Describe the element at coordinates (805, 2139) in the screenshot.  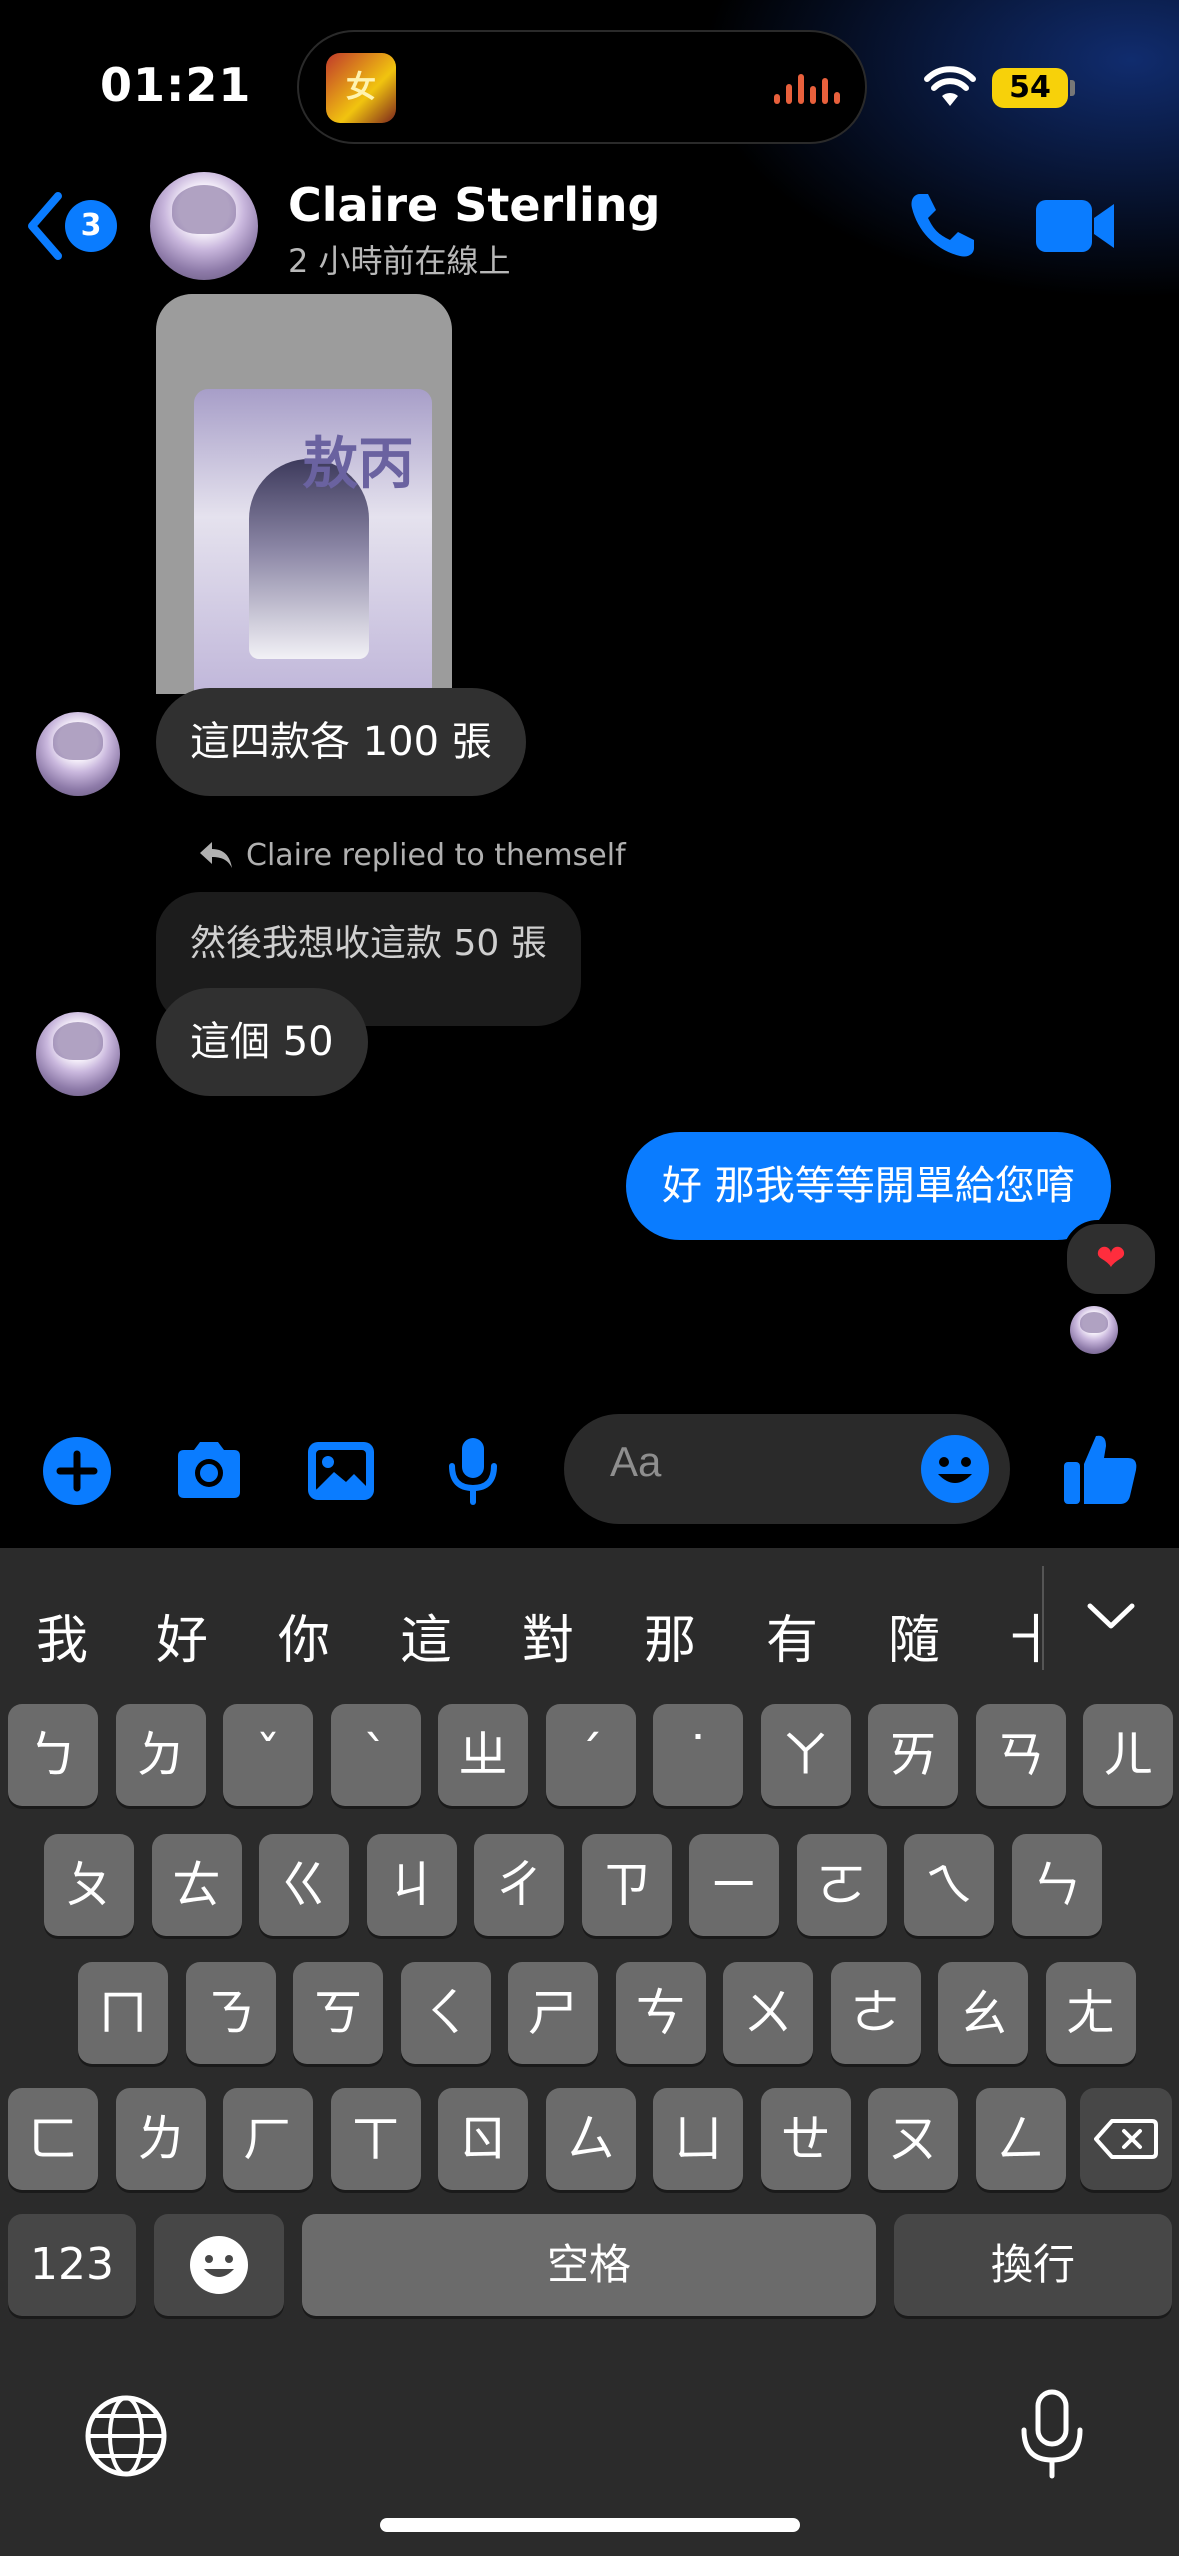
I see `zhuyin-key: ㄝ` at that location.